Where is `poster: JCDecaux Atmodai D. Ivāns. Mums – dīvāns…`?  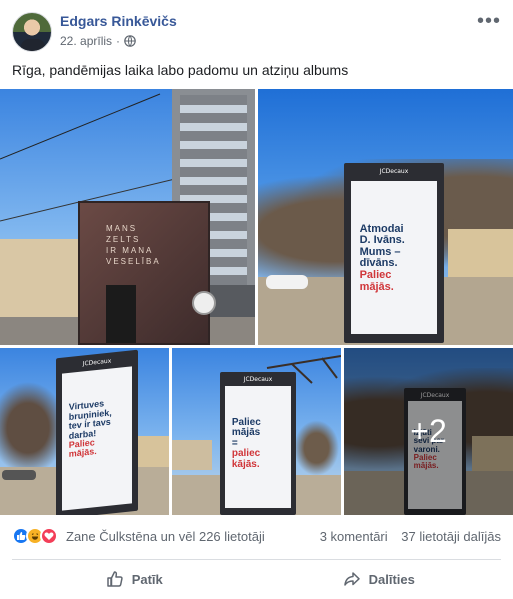 poster: JCDecaux Atmodai D. Ivāns. Mums – dīvāns… is located at coordinates (394, 253).